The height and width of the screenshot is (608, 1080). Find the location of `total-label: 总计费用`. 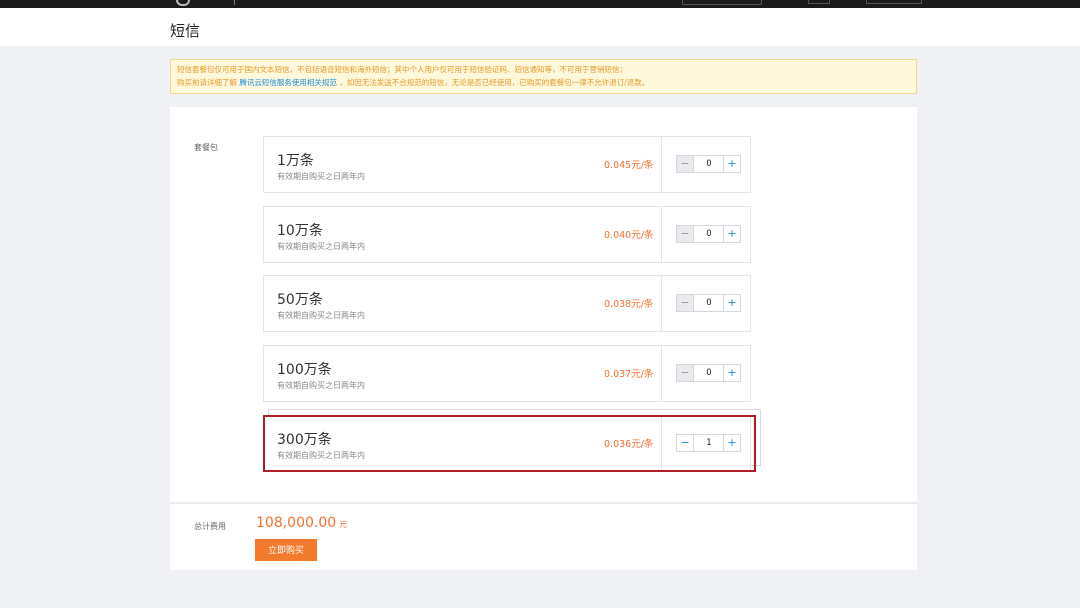

total-label: 总计费用 is located at coordinates (210, 526).